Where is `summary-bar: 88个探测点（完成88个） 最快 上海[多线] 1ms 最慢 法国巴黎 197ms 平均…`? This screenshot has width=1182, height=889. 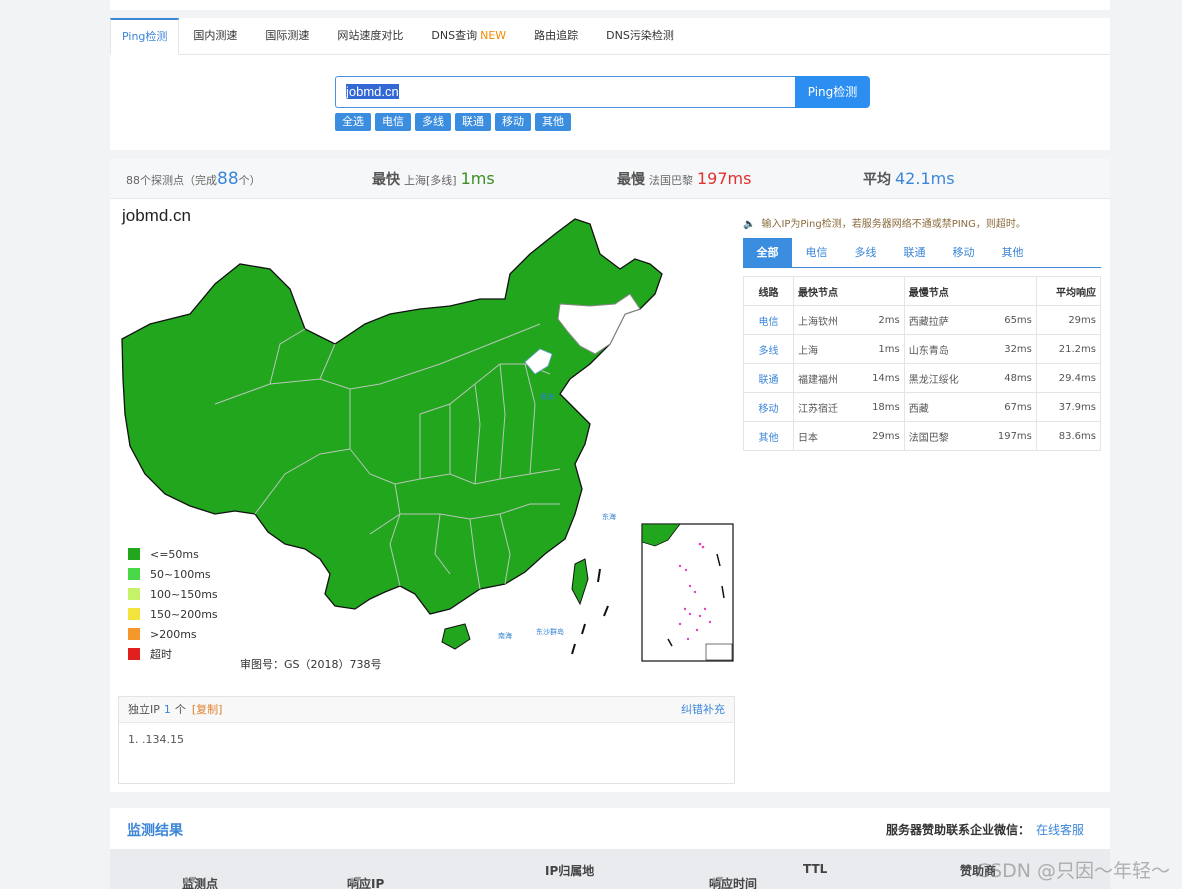 summary-bar: 88个探测点（完成88个） 最快 上海[多线] 1ms 最慢 法国巴黎 197ms 平均… is located at coordinates (610, 179).